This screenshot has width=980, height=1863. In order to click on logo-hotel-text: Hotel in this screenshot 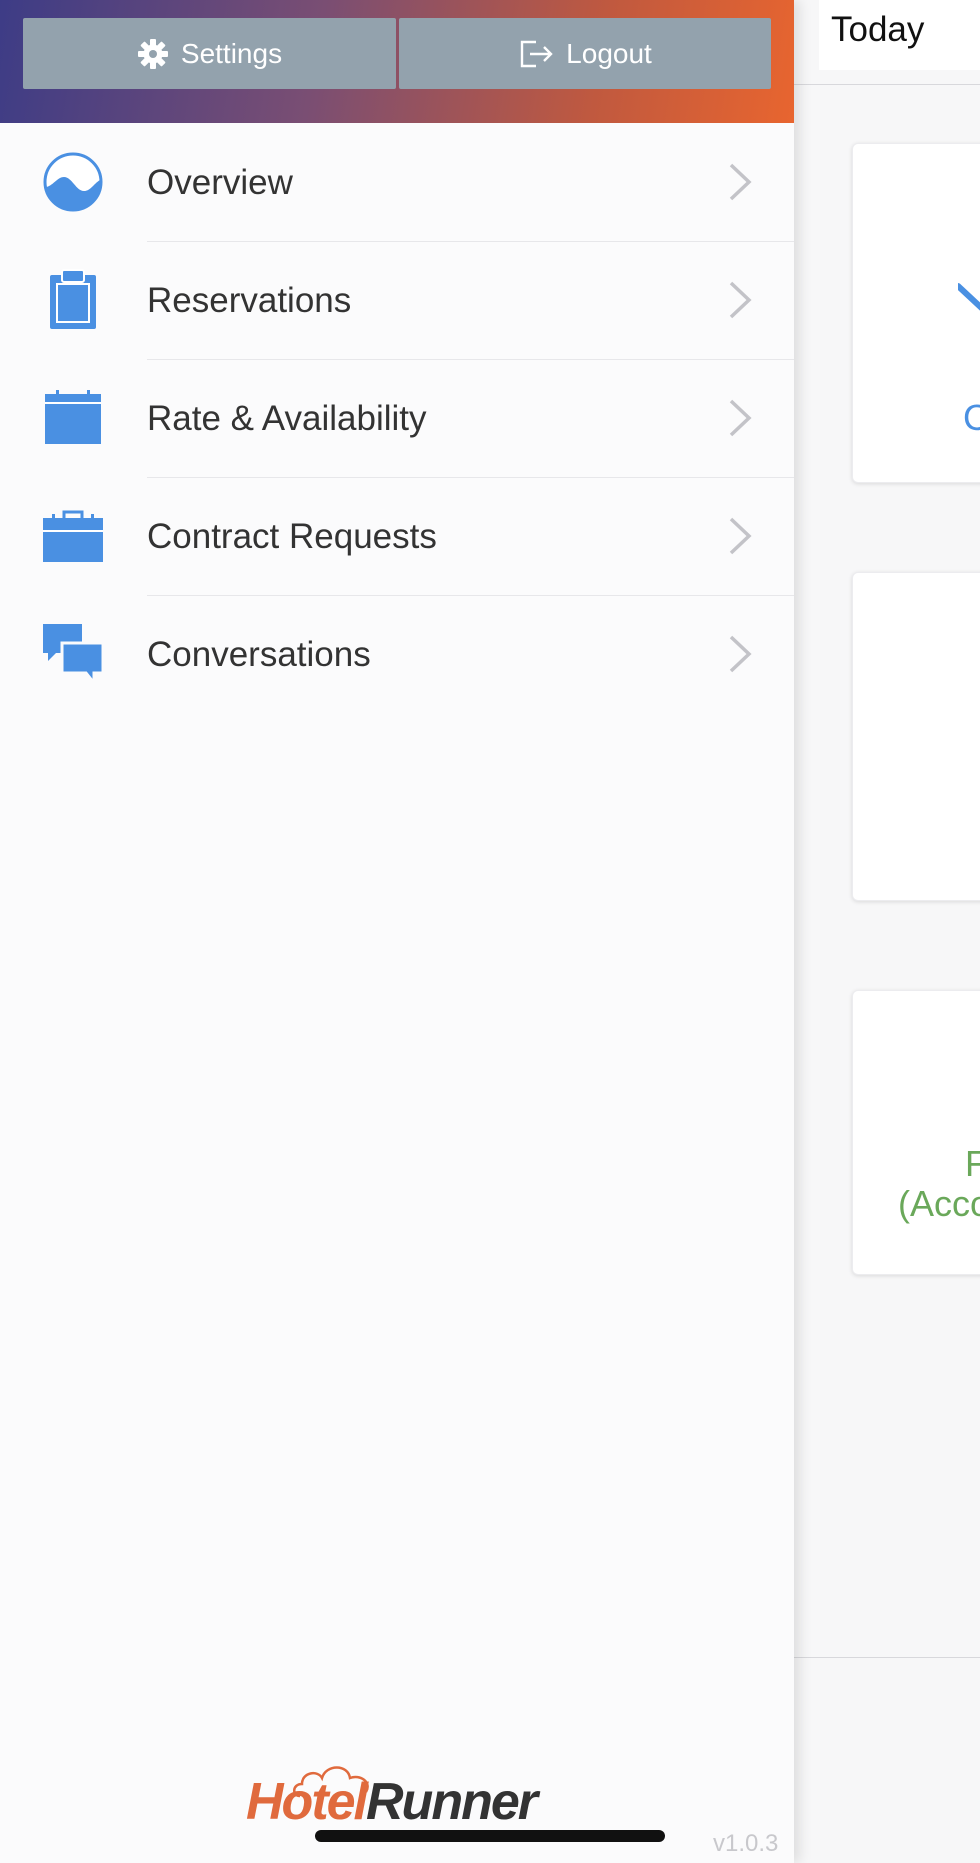, I will do `click(307, 1802)`.